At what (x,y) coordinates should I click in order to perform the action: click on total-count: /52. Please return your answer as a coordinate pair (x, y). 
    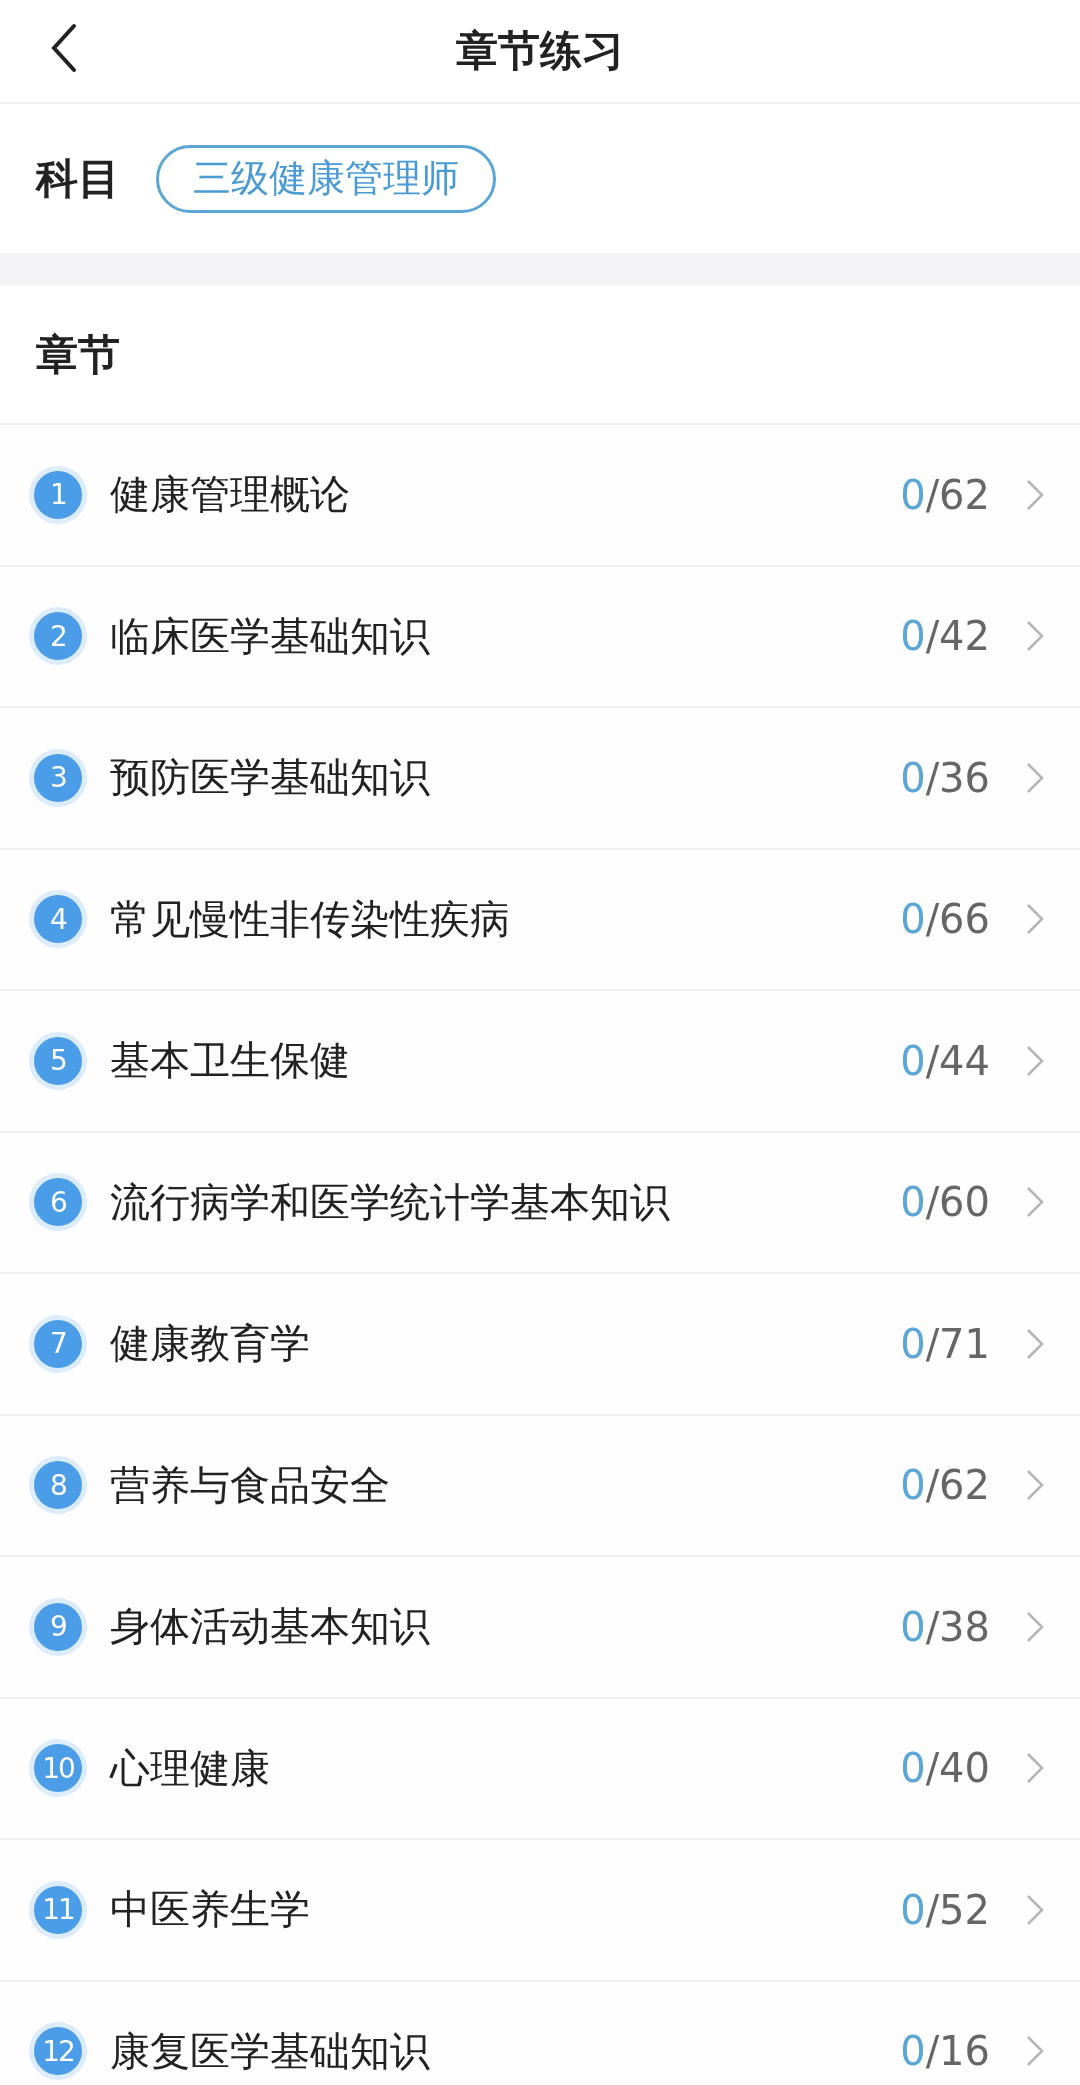
    Looking at the image, I should click on (957, 1909).